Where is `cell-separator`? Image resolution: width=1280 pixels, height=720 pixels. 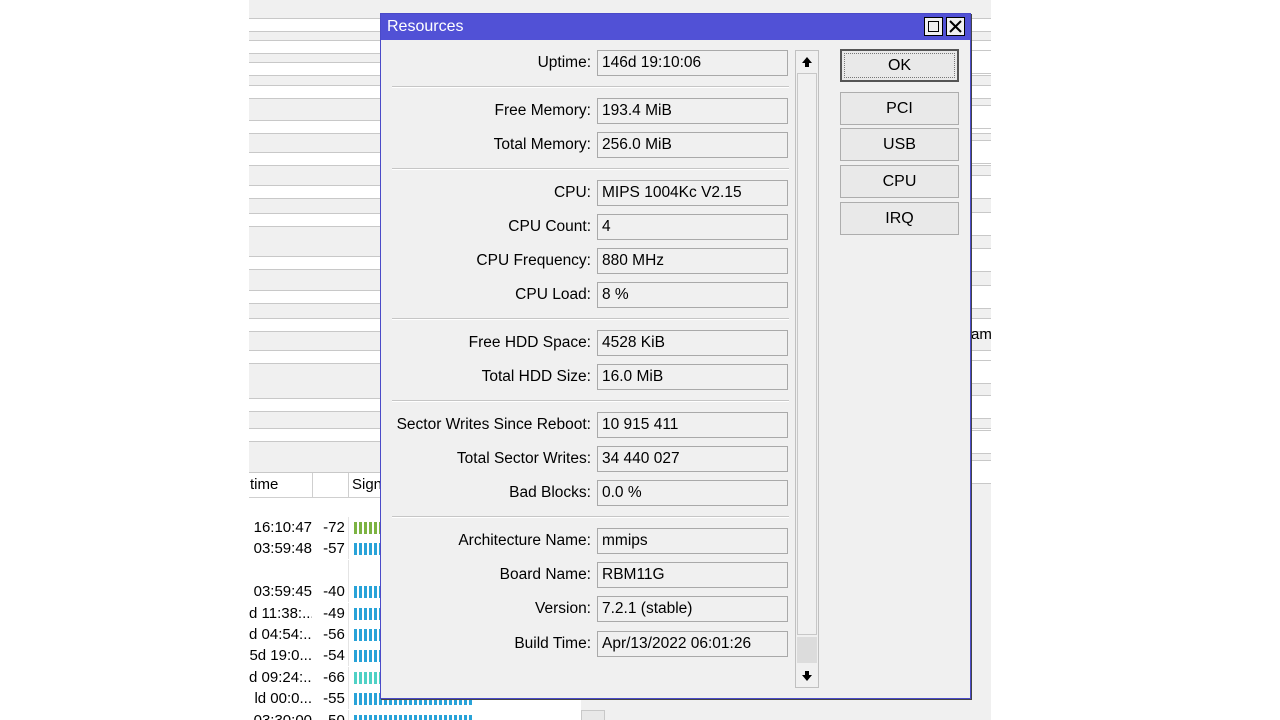
cell-separator is located at coordinates (348, 570).